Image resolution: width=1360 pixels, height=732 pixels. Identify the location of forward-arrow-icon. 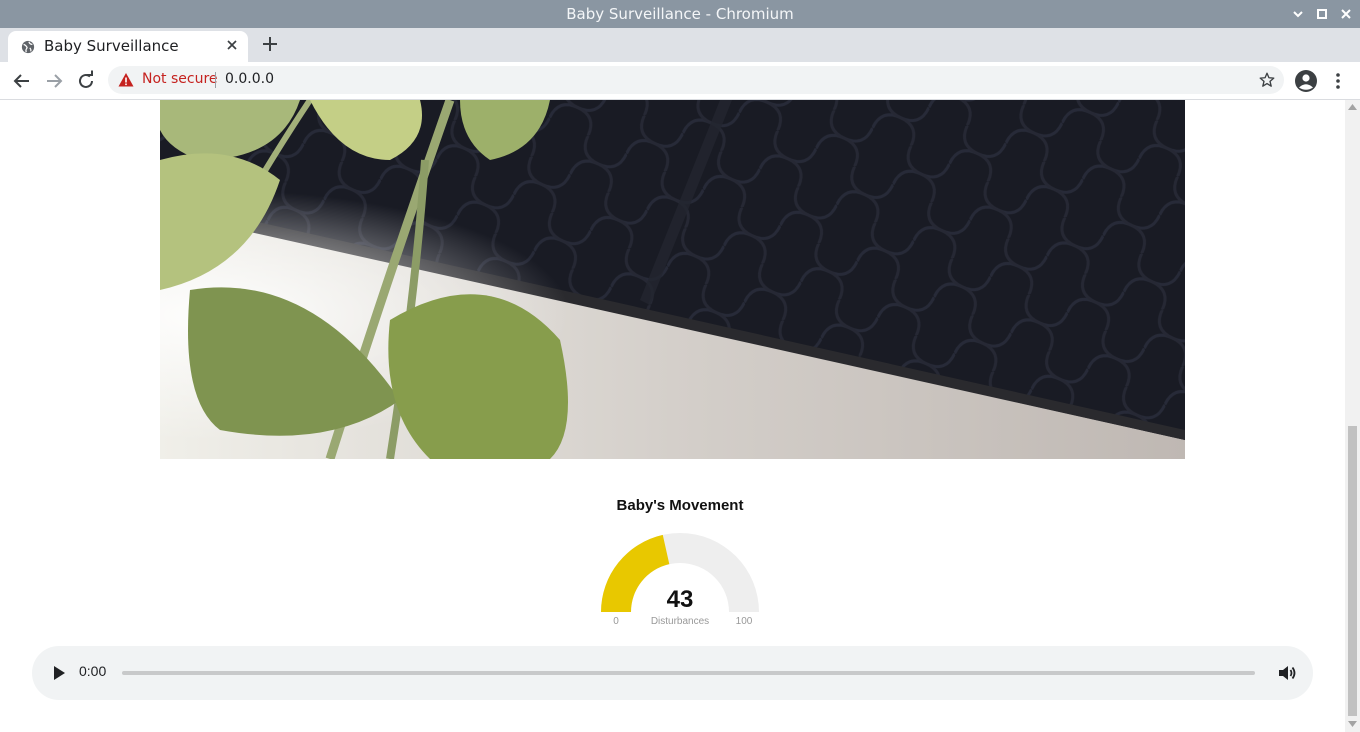
(54, 81).